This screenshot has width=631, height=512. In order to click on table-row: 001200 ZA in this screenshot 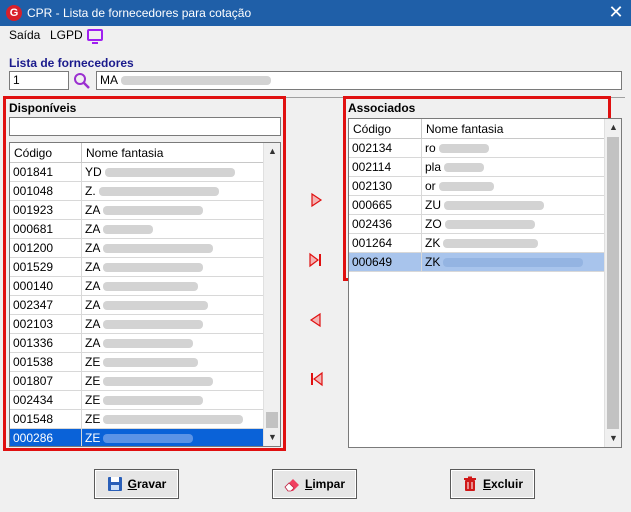, I will do `click(137, 248)`.